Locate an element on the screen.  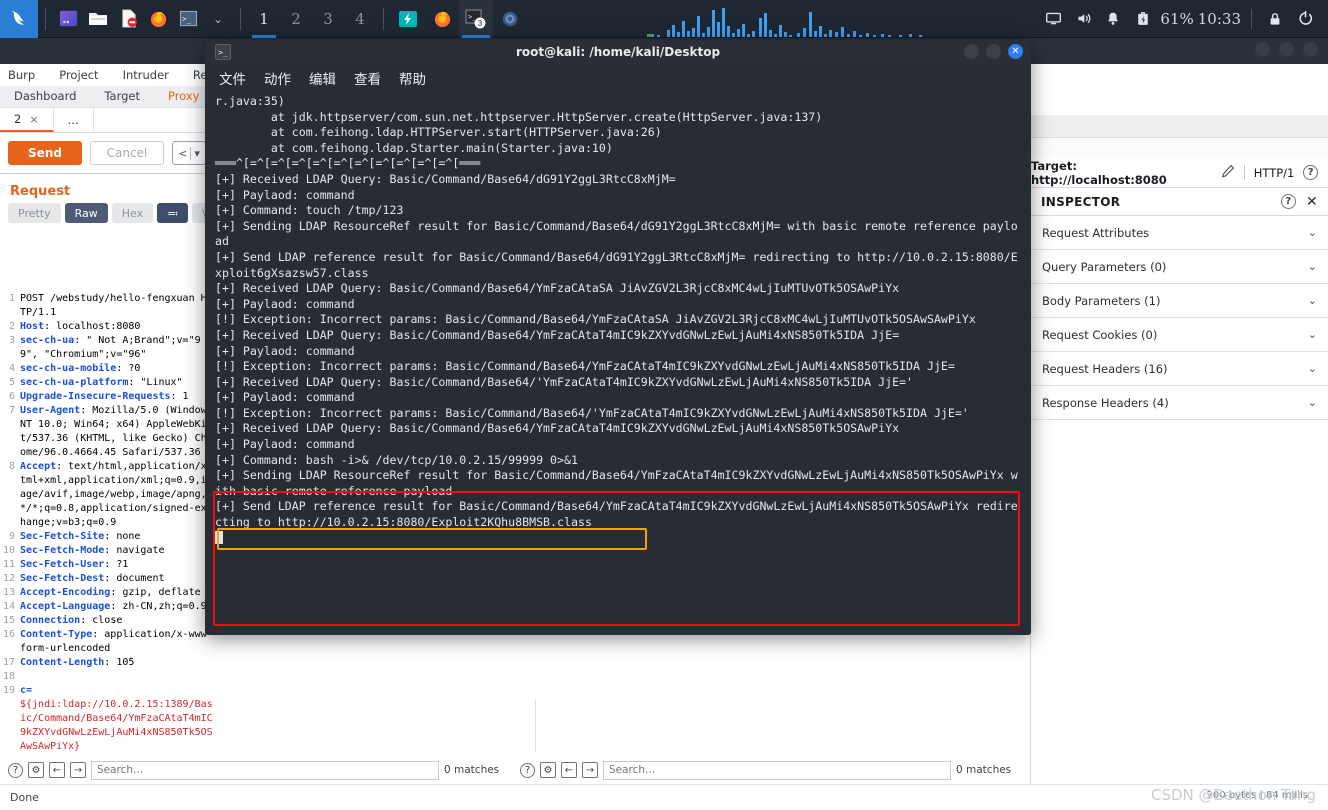
launcher-root-terminal-icon: >_ is located at coordinates (188, 19).